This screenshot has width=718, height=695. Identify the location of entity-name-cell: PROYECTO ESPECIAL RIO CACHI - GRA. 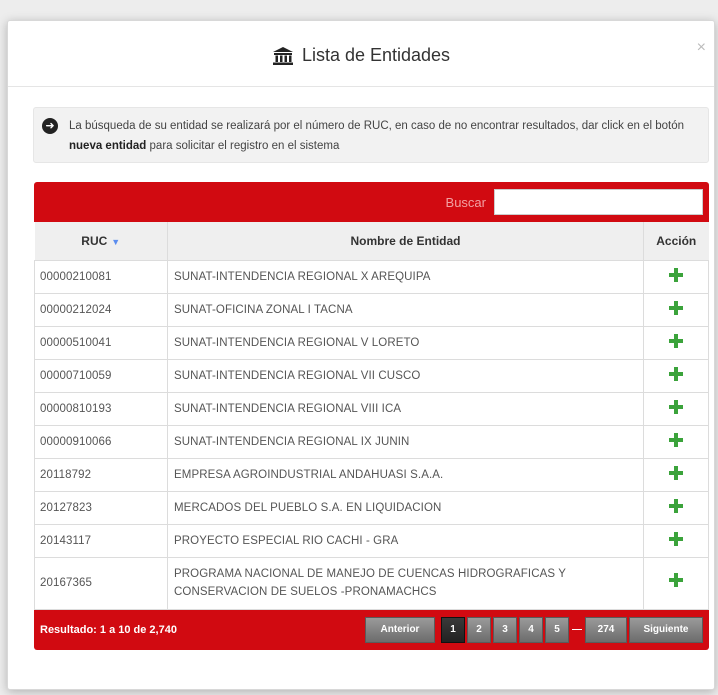
(405, 541).